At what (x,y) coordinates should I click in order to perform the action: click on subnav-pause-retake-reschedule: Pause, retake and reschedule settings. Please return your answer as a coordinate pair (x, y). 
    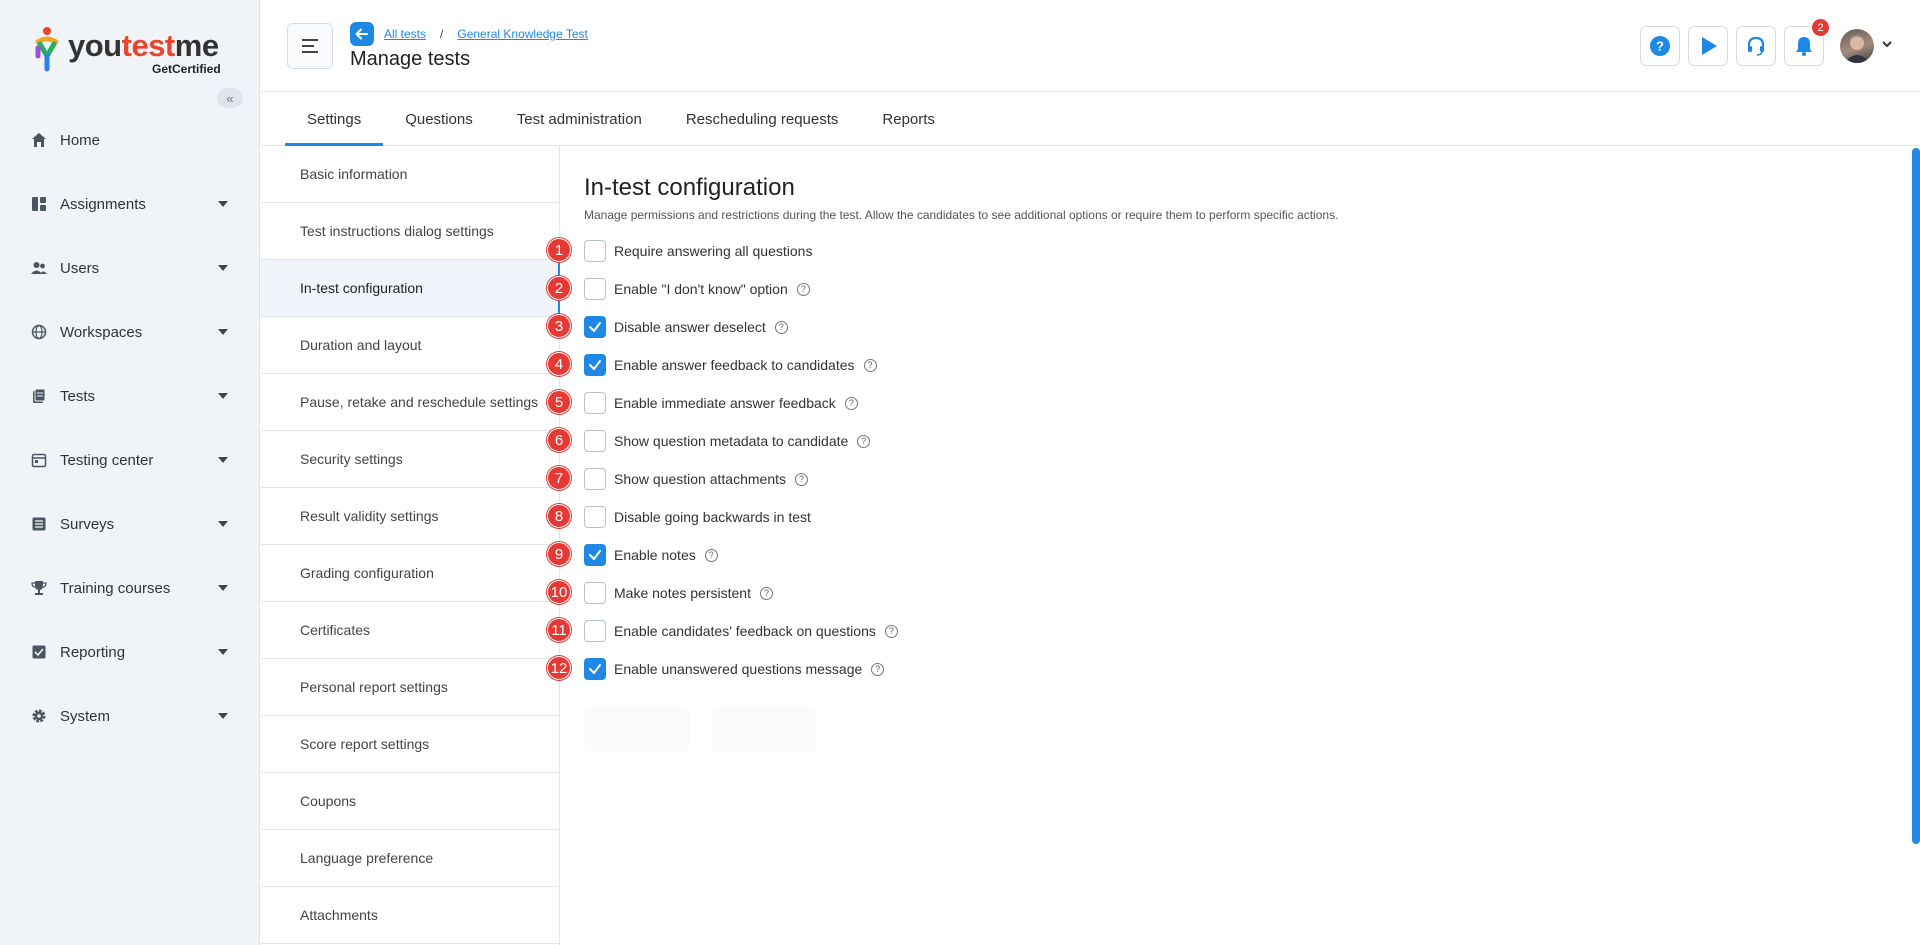
    Looking at the image, I should click on (410, 402).